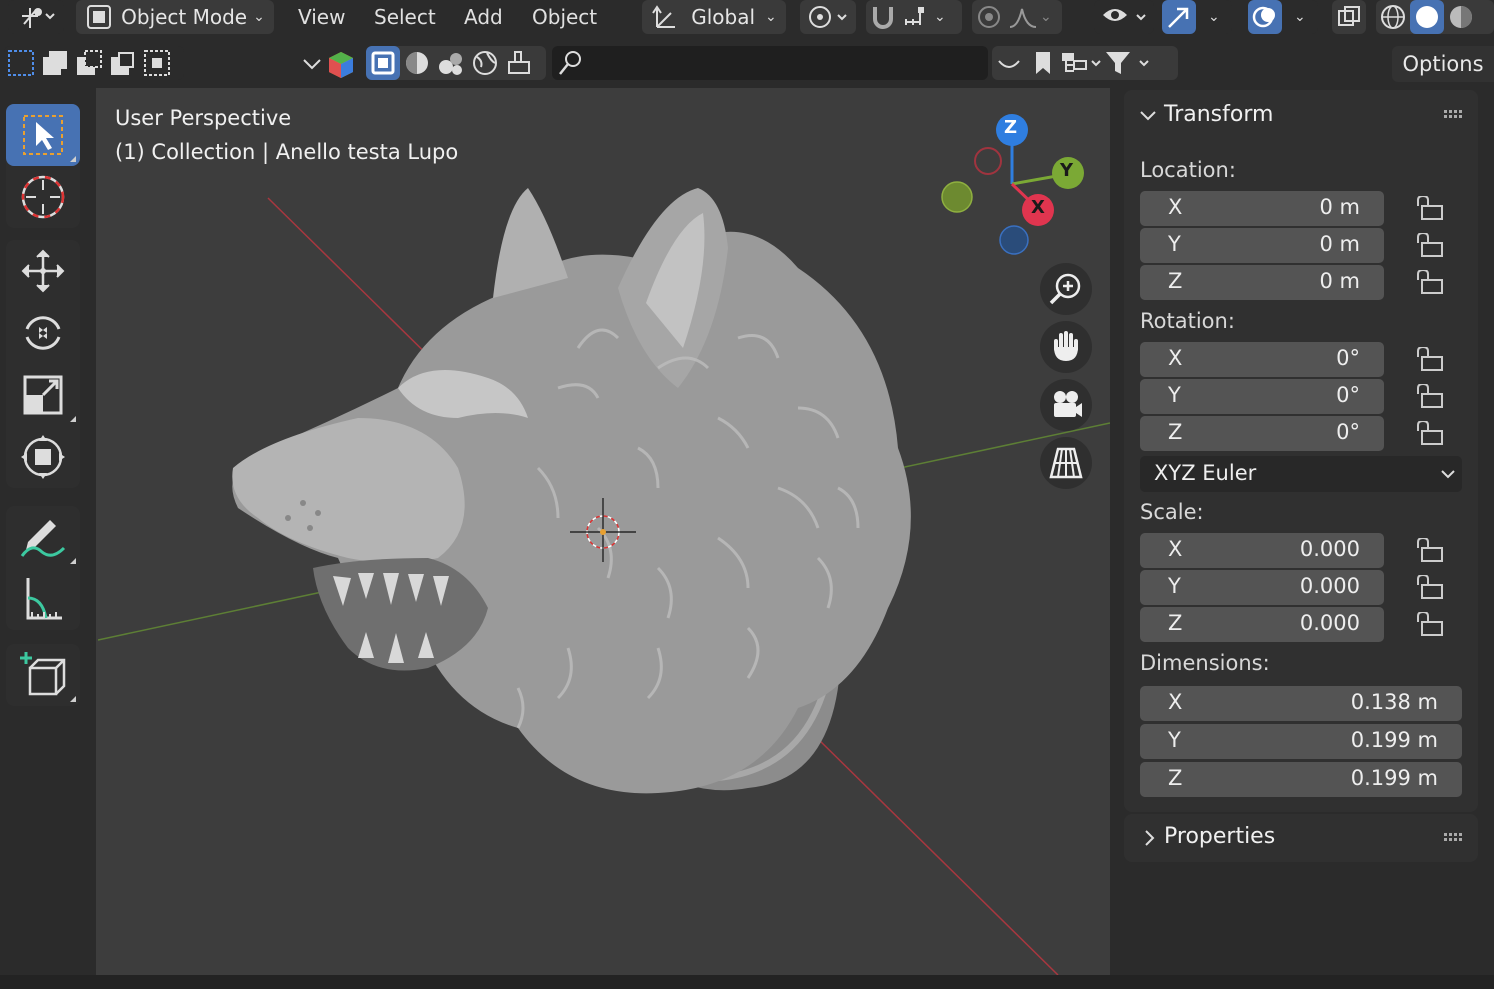 This screenshot has height=989, width=1494. Describe the element at coordinates (451, 63) in the screenshot. I see `filter-light-button` at that location.